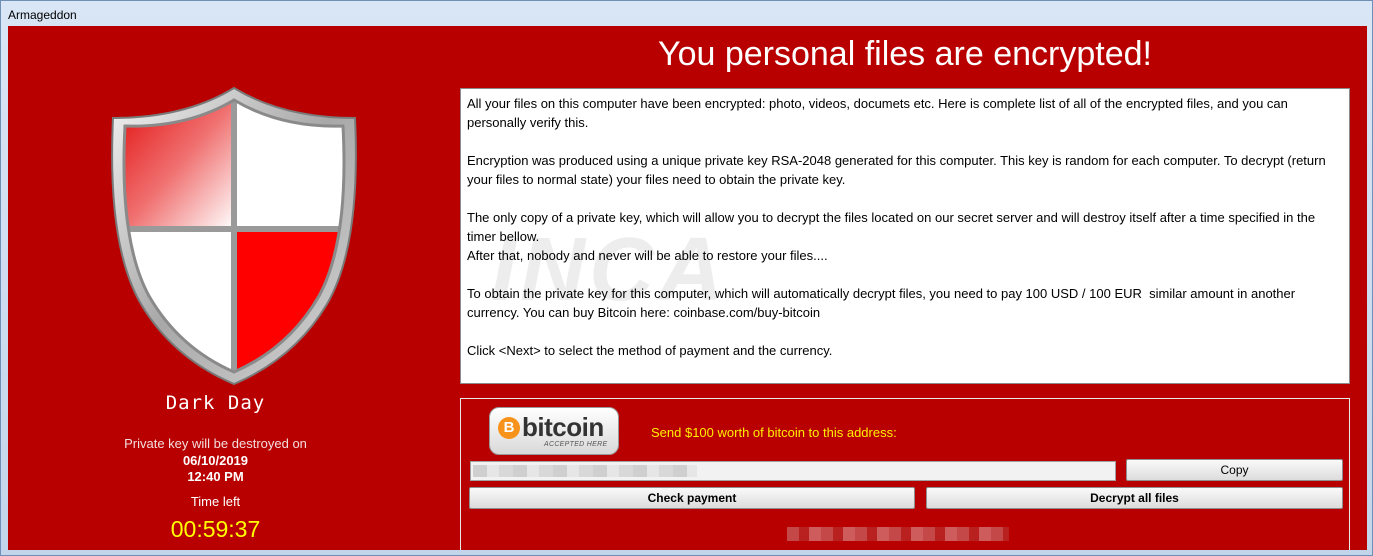 The width and height of the screenshot is (1373, 556). Describe the element at coordinates (585, 471) in the screenshot. I see `redacted-address` at that location.